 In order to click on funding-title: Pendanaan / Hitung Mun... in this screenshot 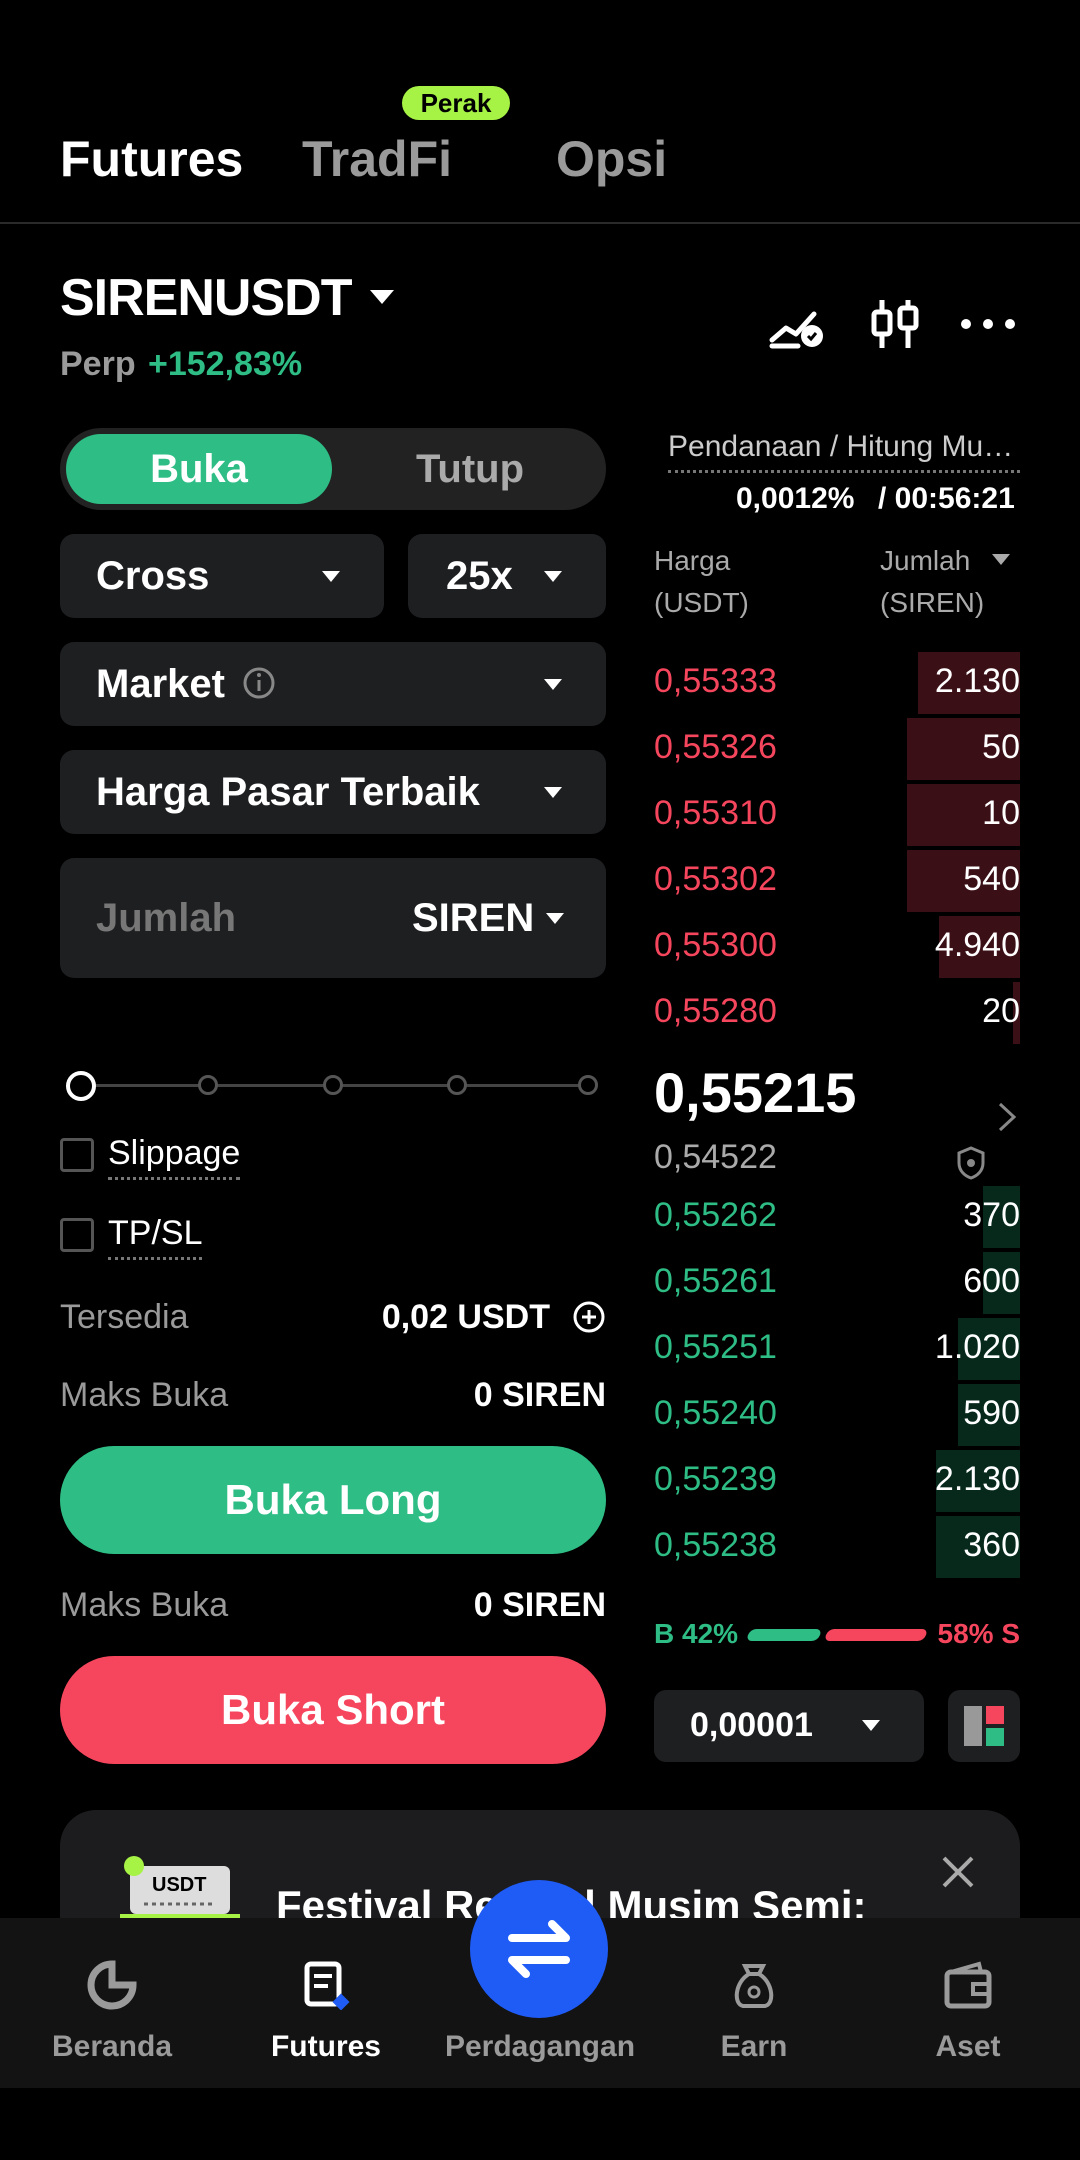, I will do `click(844, 451)`.